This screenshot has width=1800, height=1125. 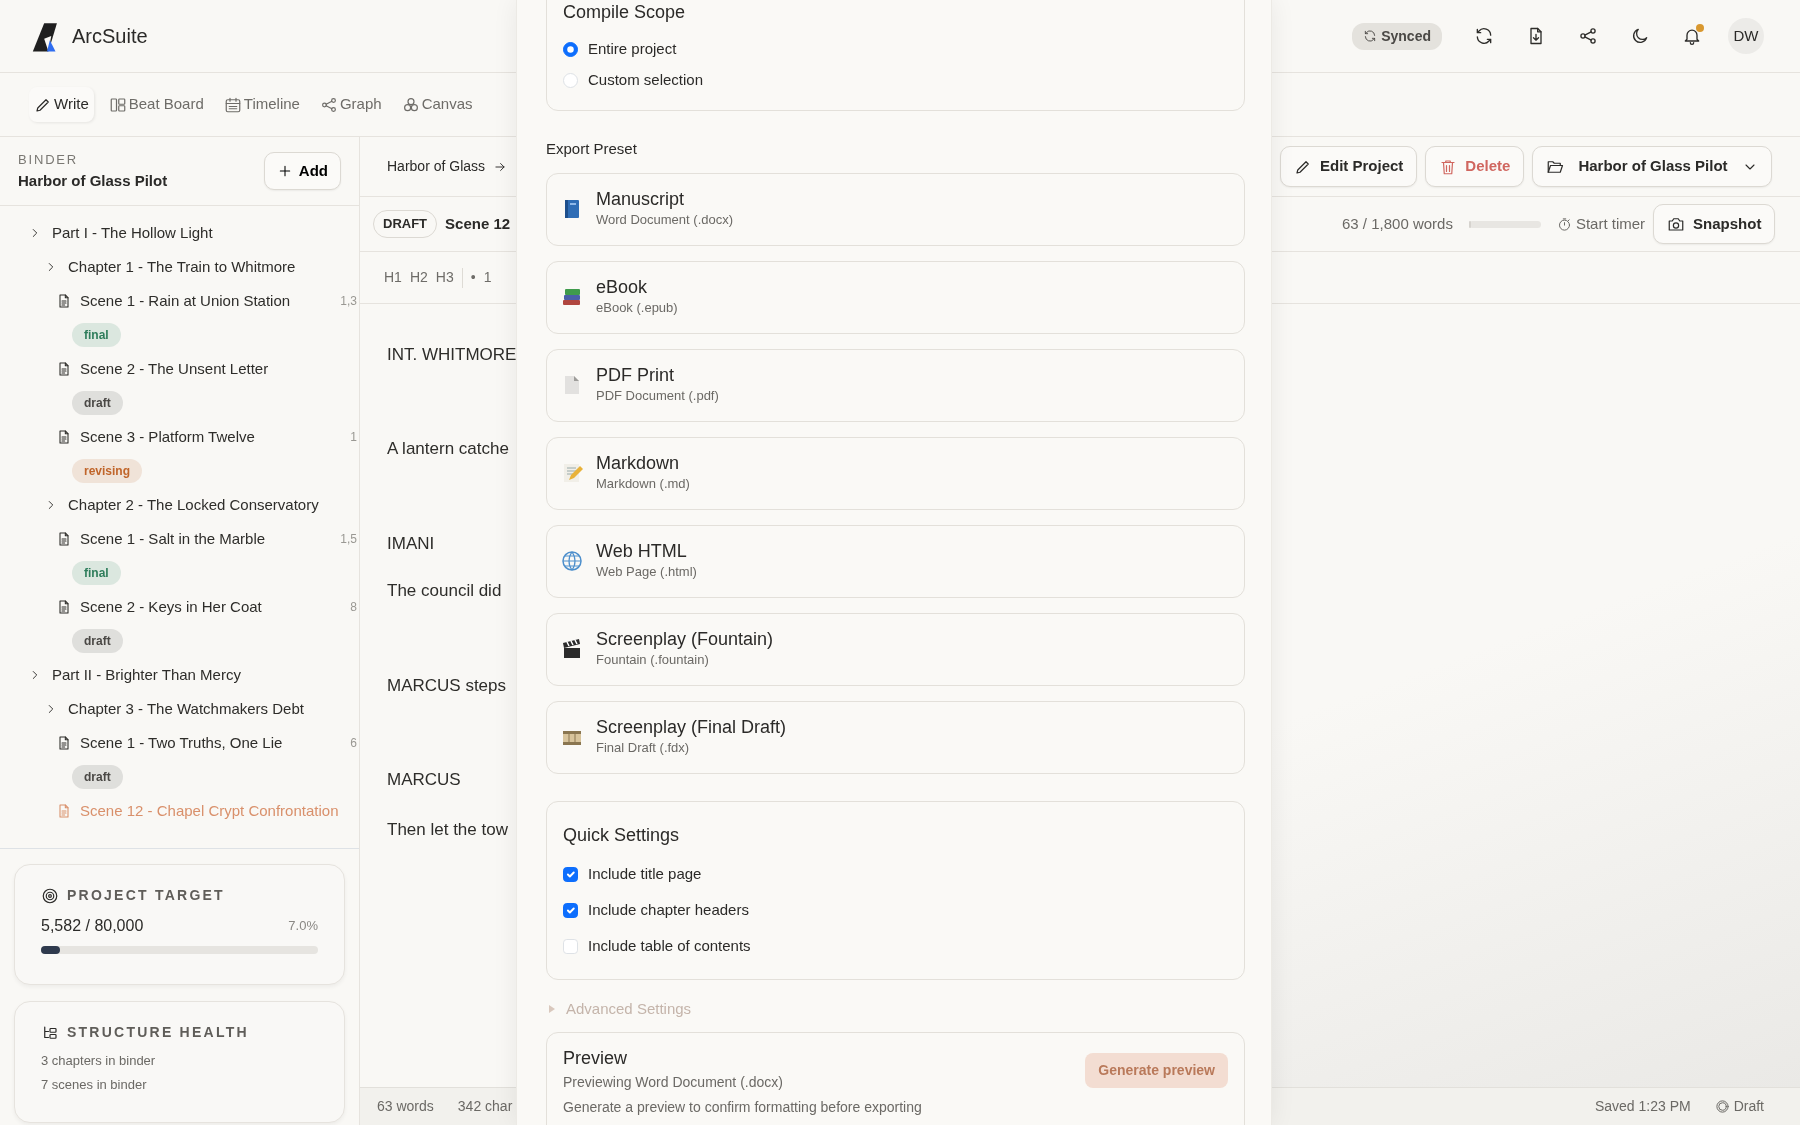 I want to click on word-count: 1,3, so click(x=348, y=301).